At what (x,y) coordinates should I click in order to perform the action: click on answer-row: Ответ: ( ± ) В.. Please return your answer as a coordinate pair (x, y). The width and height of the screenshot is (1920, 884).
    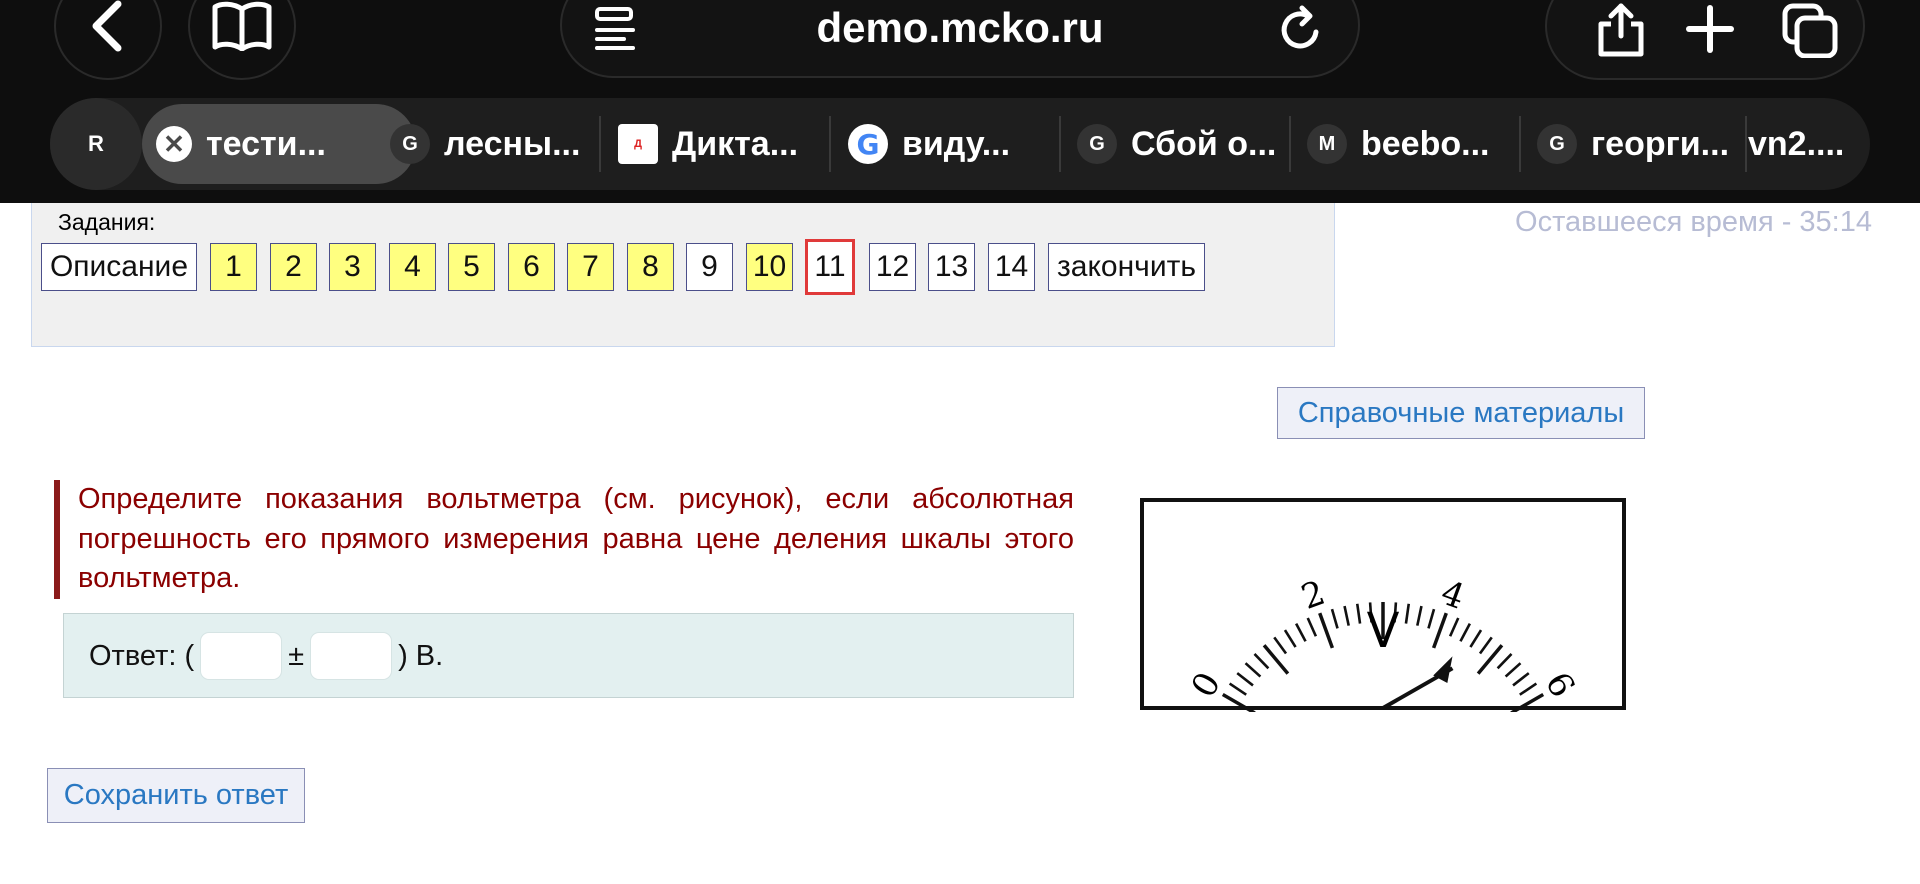
    Looking at the image, I should click on (266, 656).